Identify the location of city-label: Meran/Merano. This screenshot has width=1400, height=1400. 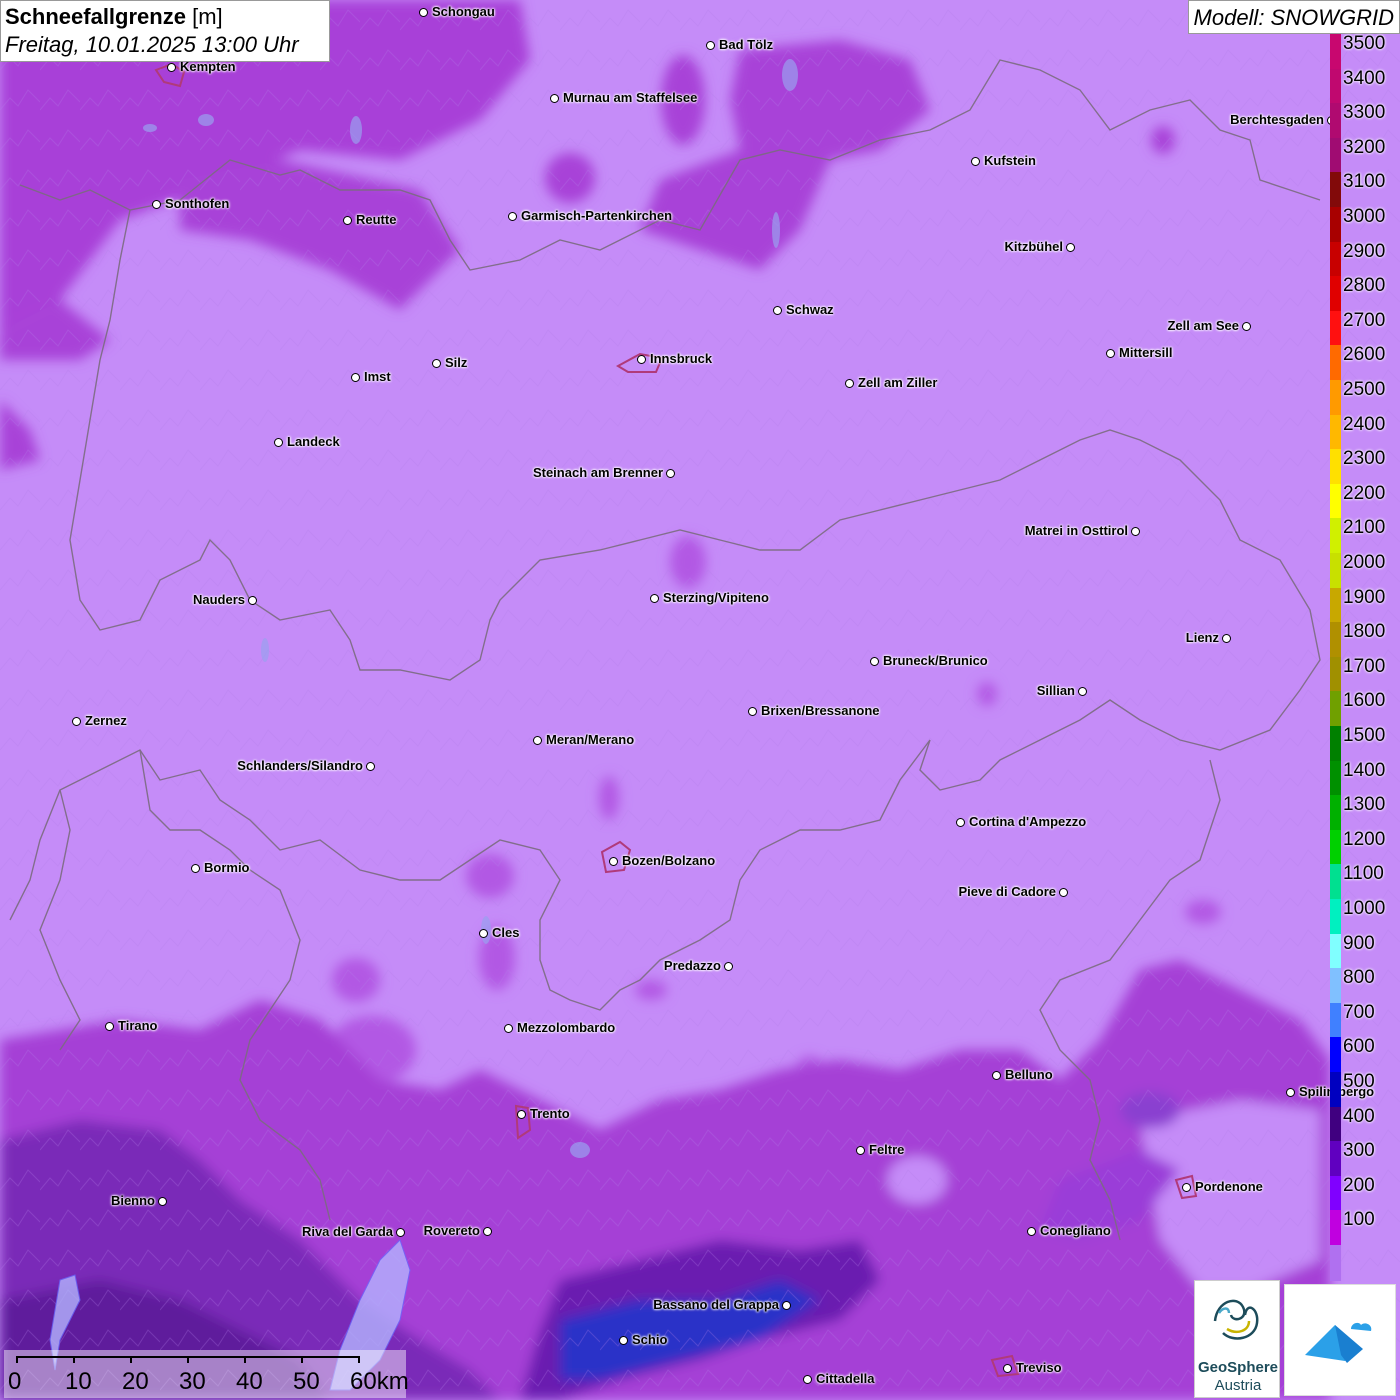
(590, 739).